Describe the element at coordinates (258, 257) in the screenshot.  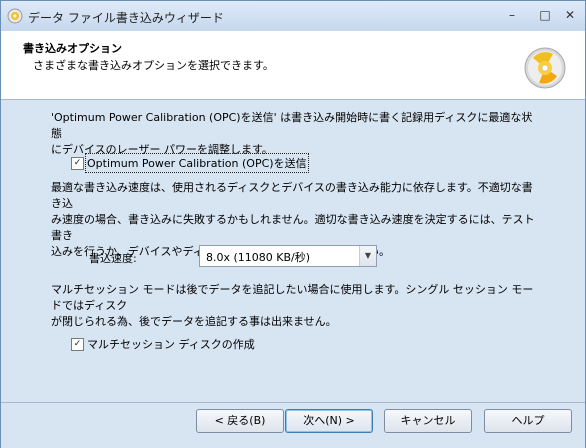
I see `speed-select-value: 8.0x (11080 KB/秒)` at that location.